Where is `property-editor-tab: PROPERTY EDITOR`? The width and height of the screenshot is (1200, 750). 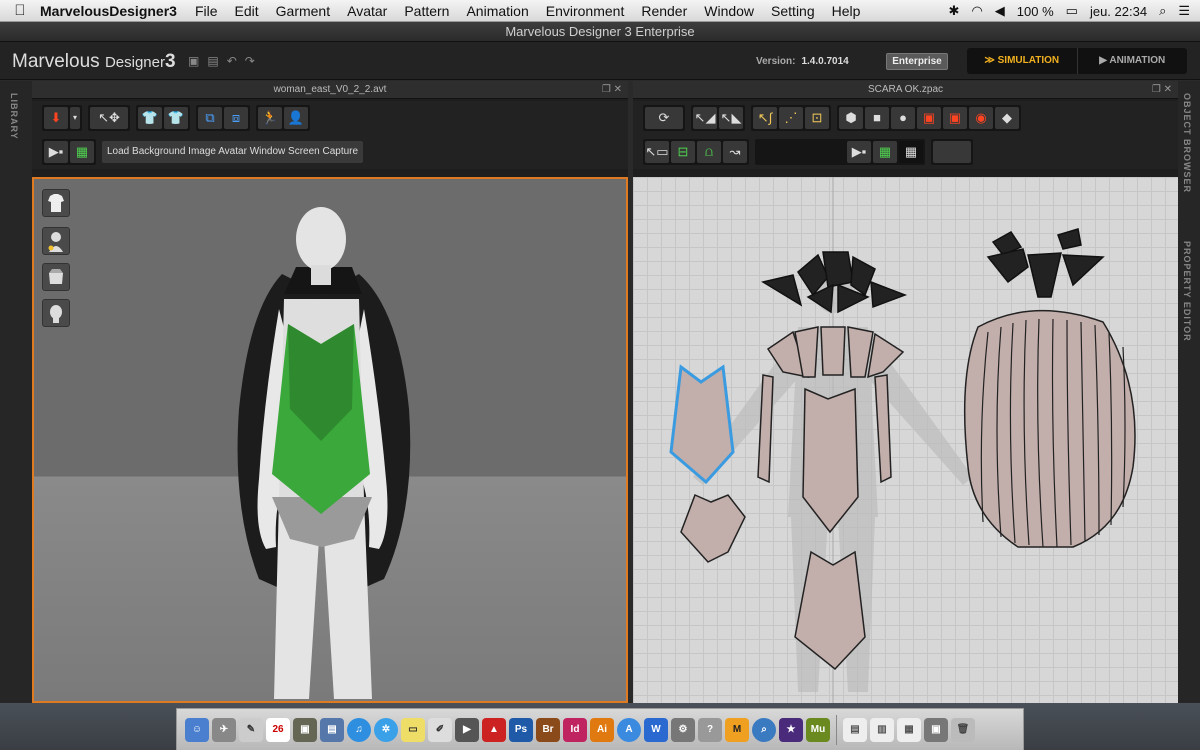 property-editor-tab: PROPERTY EDITOR is located at coordinates (1187, 291).